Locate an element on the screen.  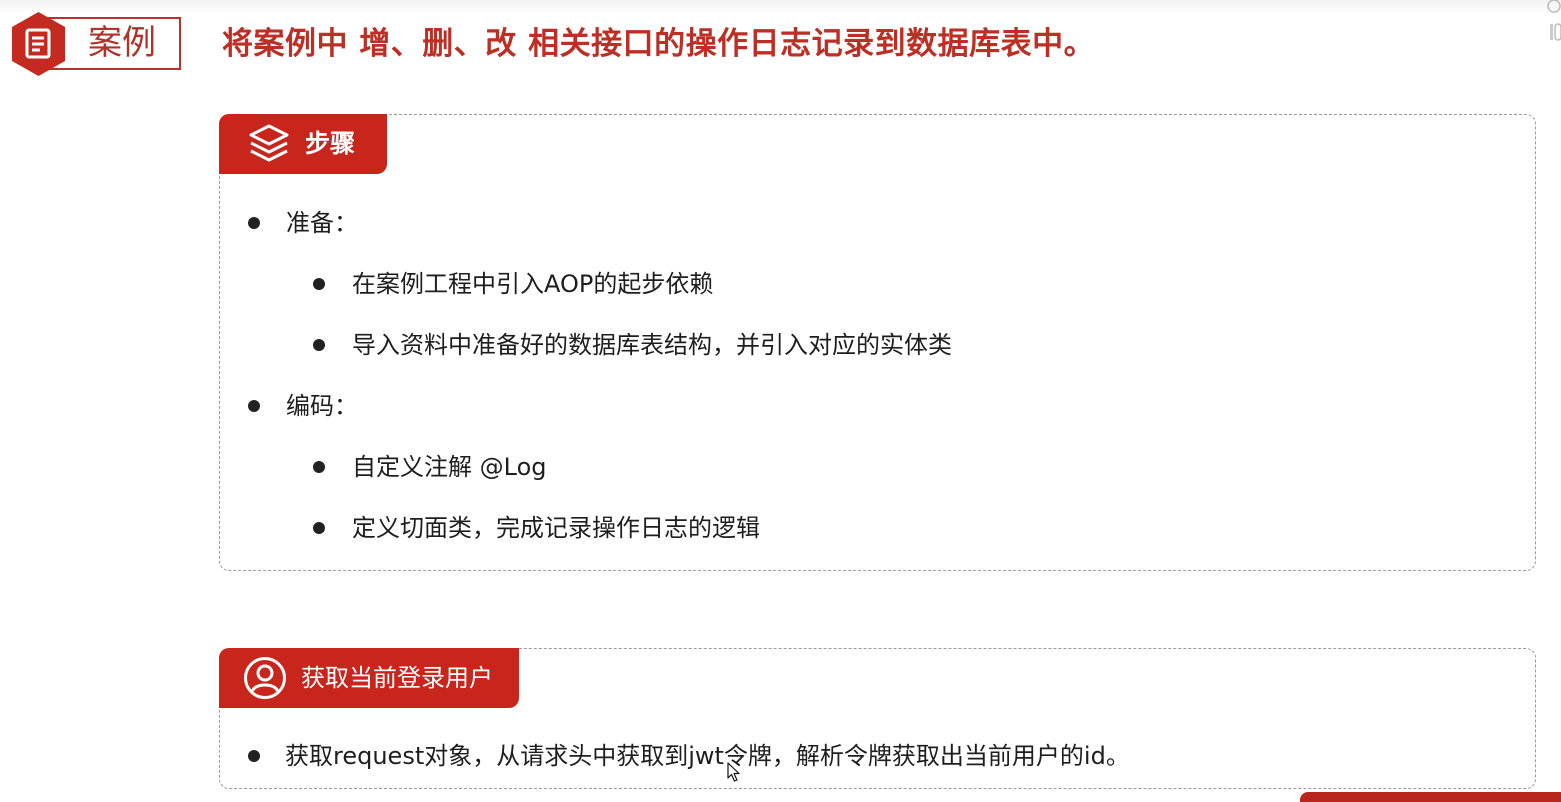
top-shade is located at coordinates (780, 7).